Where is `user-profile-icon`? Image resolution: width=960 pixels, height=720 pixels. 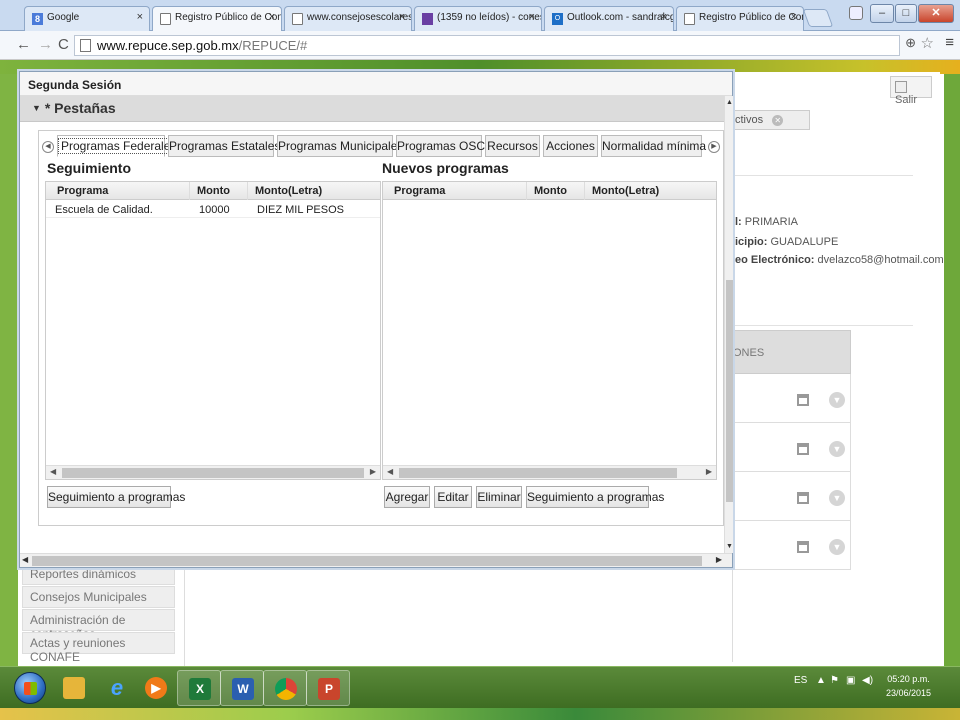
user-profile-icon is located at coordinates (856, 13).